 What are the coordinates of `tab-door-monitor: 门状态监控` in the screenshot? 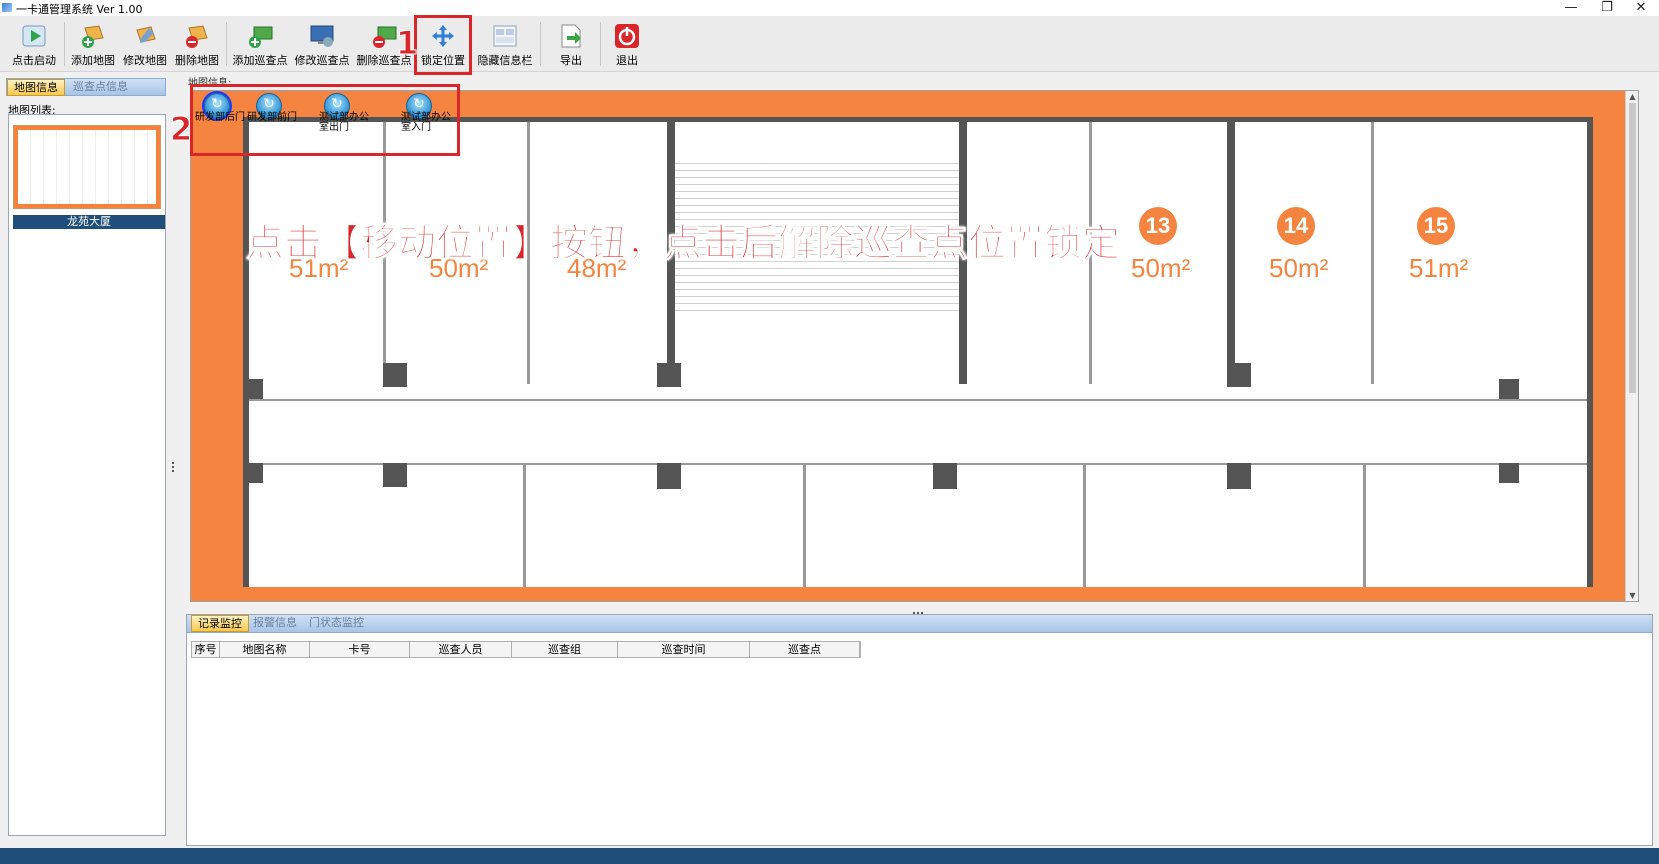 It's located at (336, 623).